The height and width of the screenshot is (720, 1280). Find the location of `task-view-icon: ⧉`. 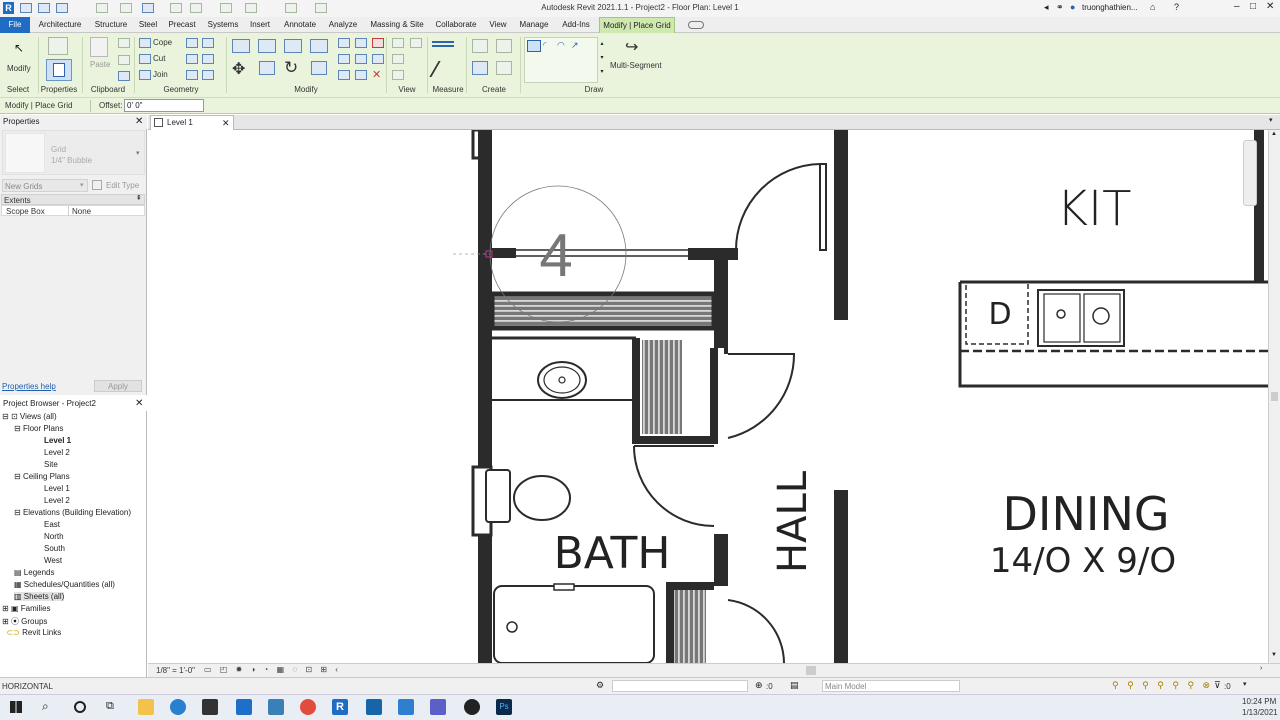

task-view-icon: ⧉ is located at coordinates (110, 706).